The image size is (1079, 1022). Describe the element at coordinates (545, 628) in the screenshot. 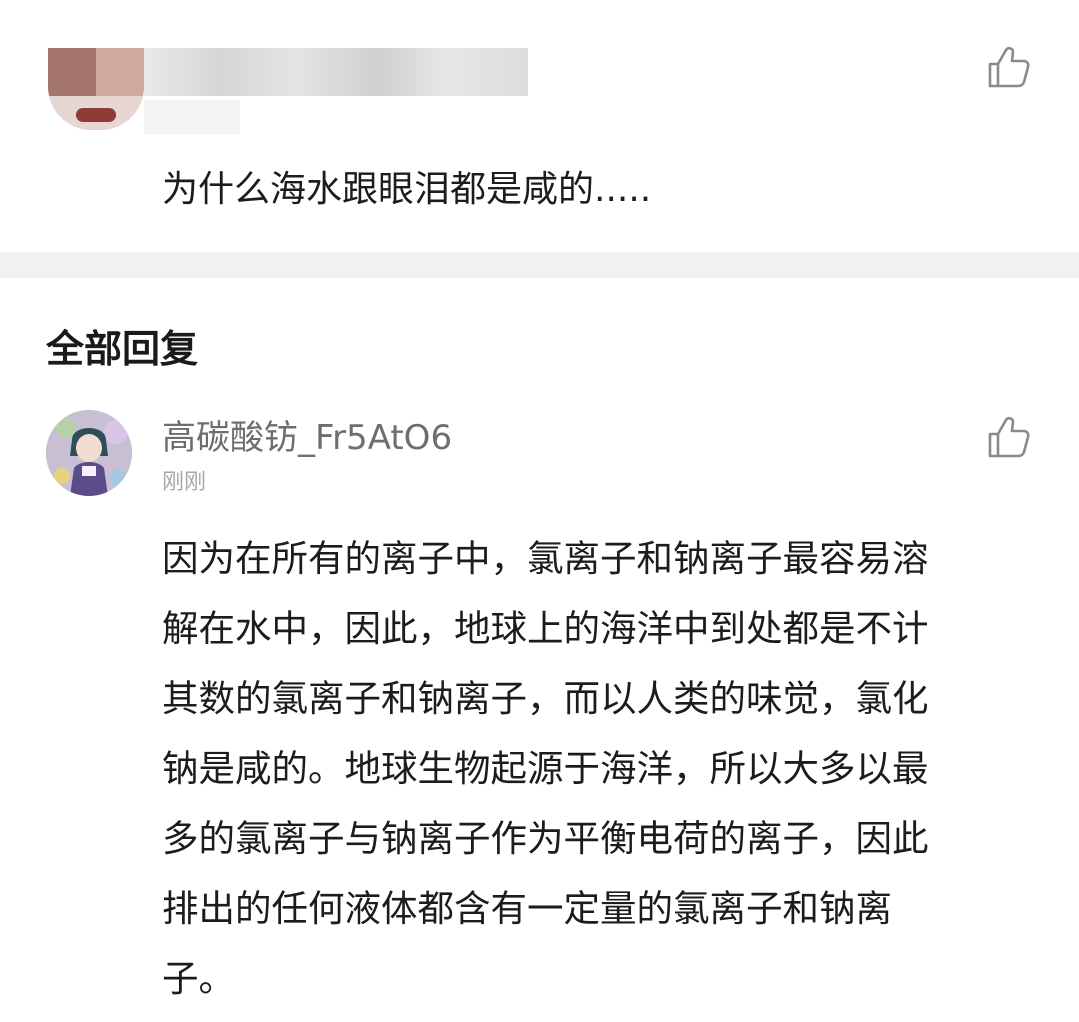

I see `reply-text-line: 解在水中，因此，地球上的海洋中到处都是不计` at that location.